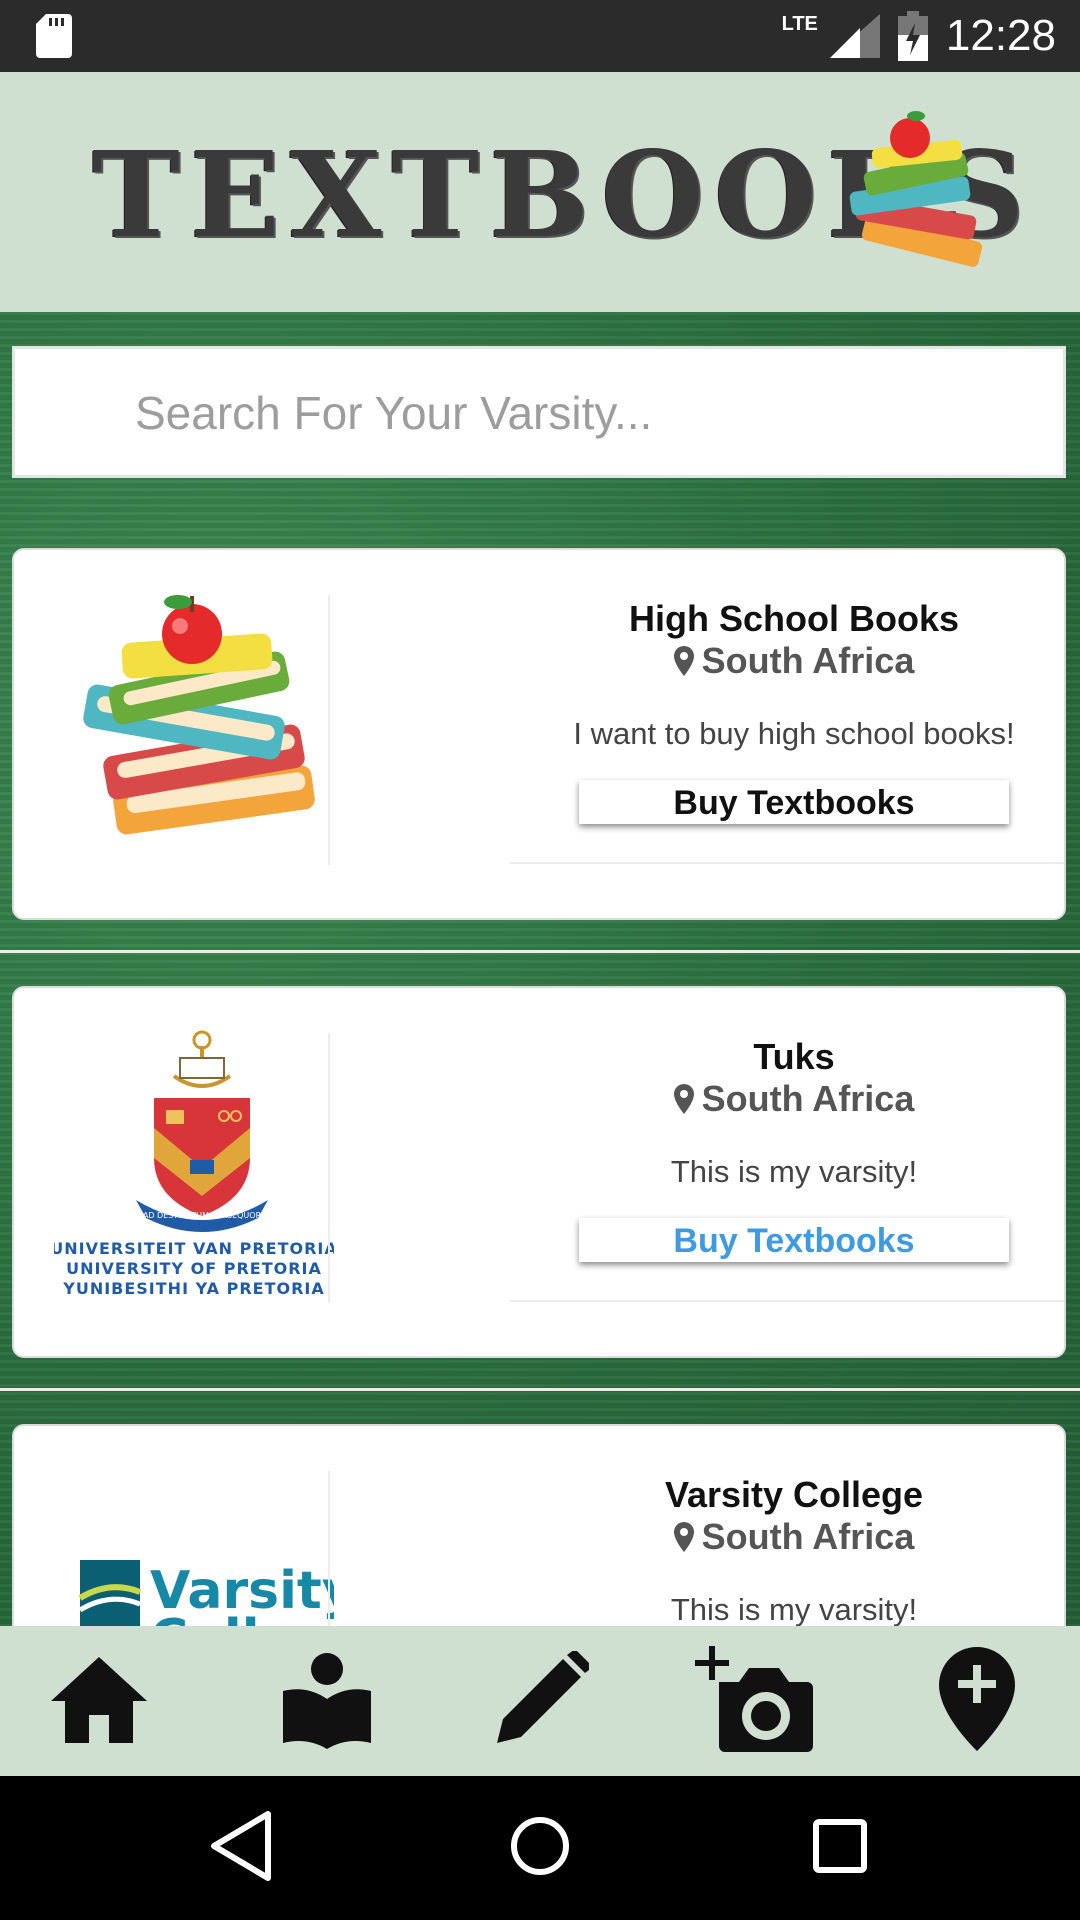 The height and width of the screenshot is (1920, 1080). What do you see at coordinates (799, 23) in the screenshot?
I see `network-type: LTE` at bounding box center [799, 23].